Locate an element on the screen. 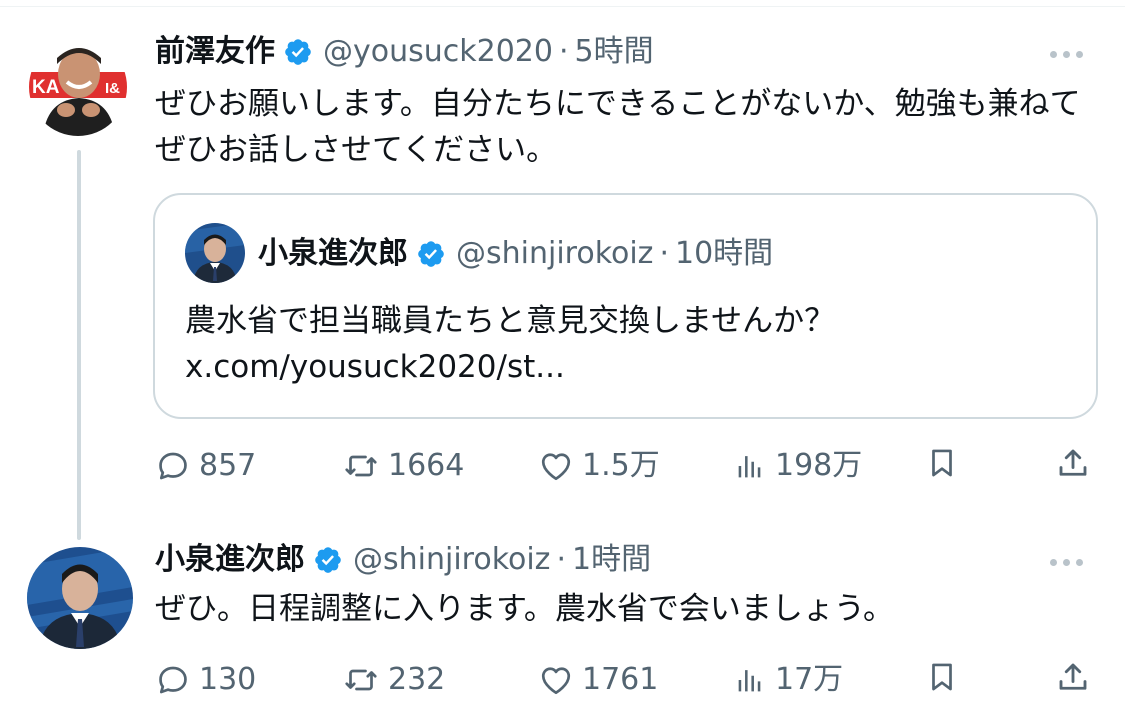 This screenshot has height=723, width=1125. author-name: 小泉進次郎 is located at coordinates (230, 560).